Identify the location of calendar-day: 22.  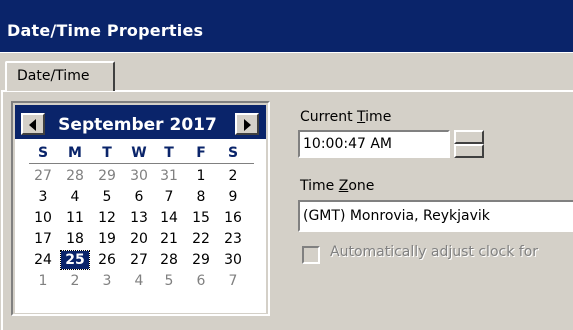
(201, 239).